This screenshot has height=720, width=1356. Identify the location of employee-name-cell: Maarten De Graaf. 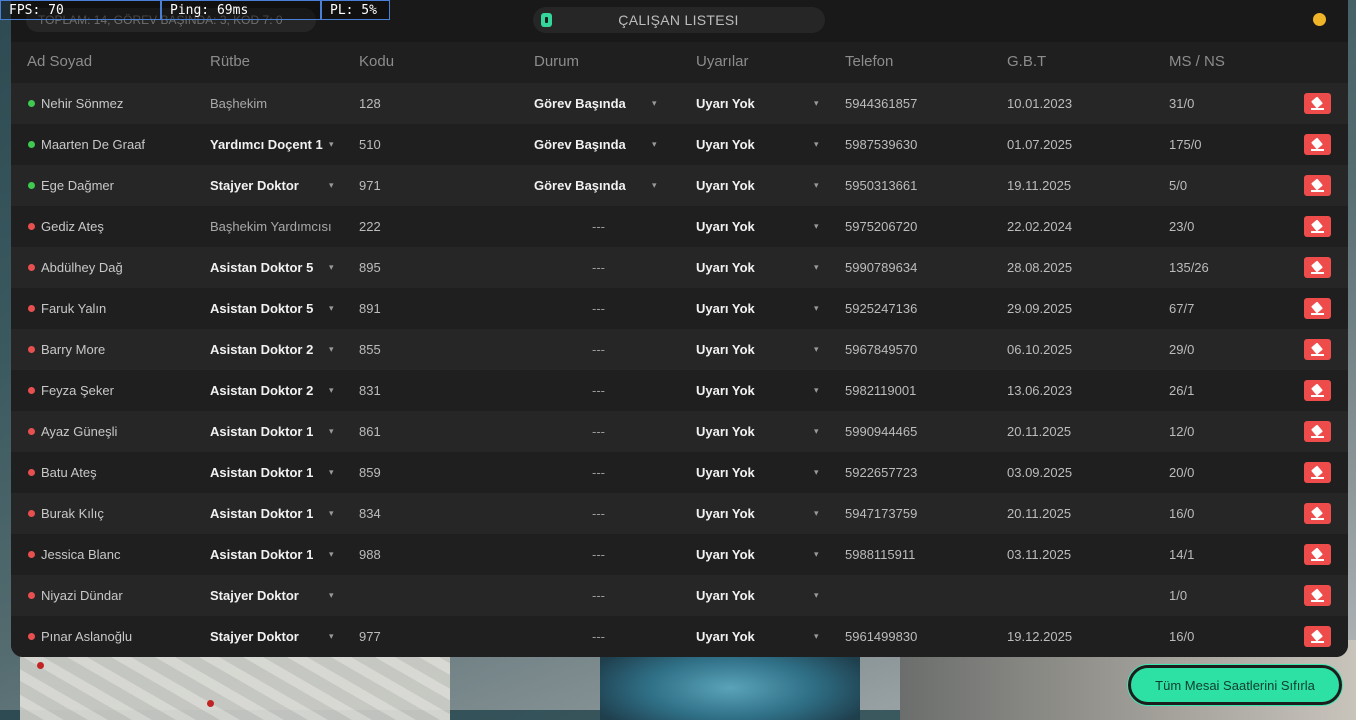
(86, 144).